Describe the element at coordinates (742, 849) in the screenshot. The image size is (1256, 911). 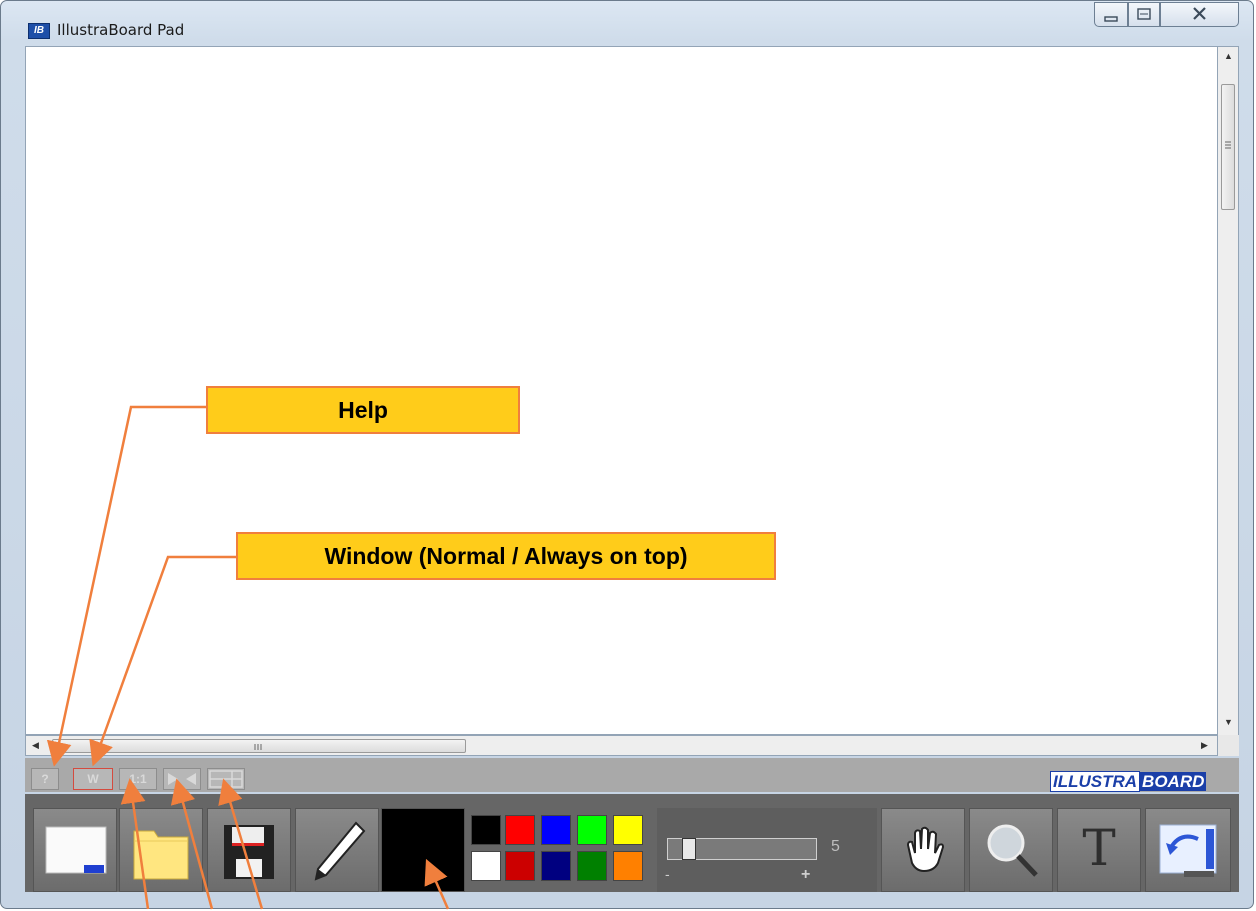
I see `brush-size-slider` at that location.